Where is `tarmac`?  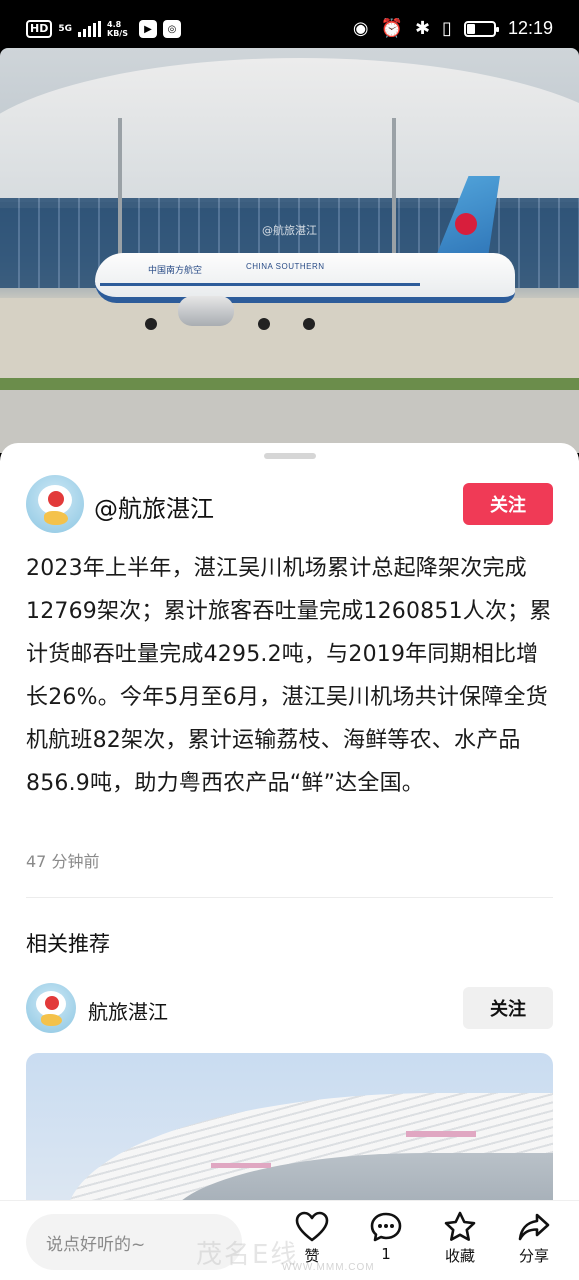
tarmac is located at coordinates (289, 338).